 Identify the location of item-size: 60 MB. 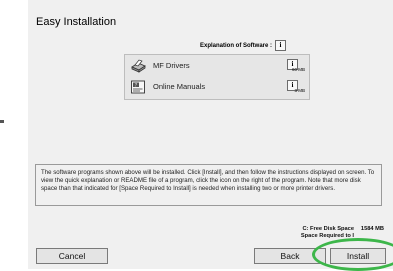
(298, 69).